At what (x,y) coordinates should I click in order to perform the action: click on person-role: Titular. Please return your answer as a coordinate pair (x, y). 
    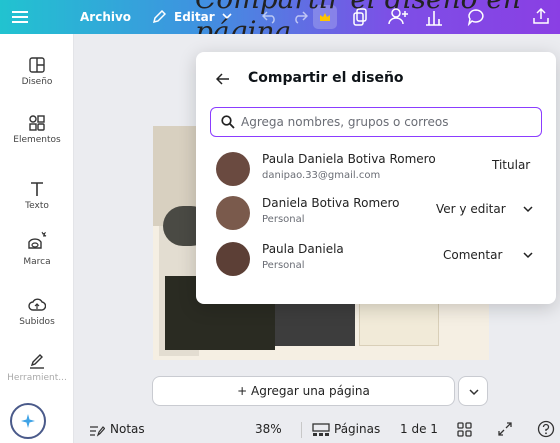
    Looking at the image, I should click on (511, 165).